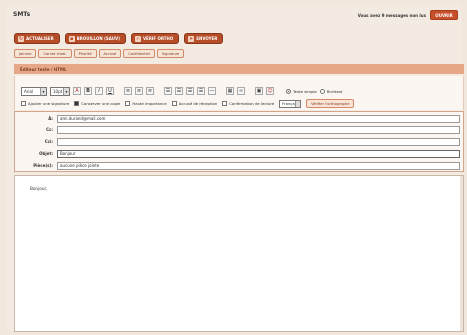  Describe the element at coordinates (201, 91) in the screenshot. I see `indent-icon: ☰` at that location.